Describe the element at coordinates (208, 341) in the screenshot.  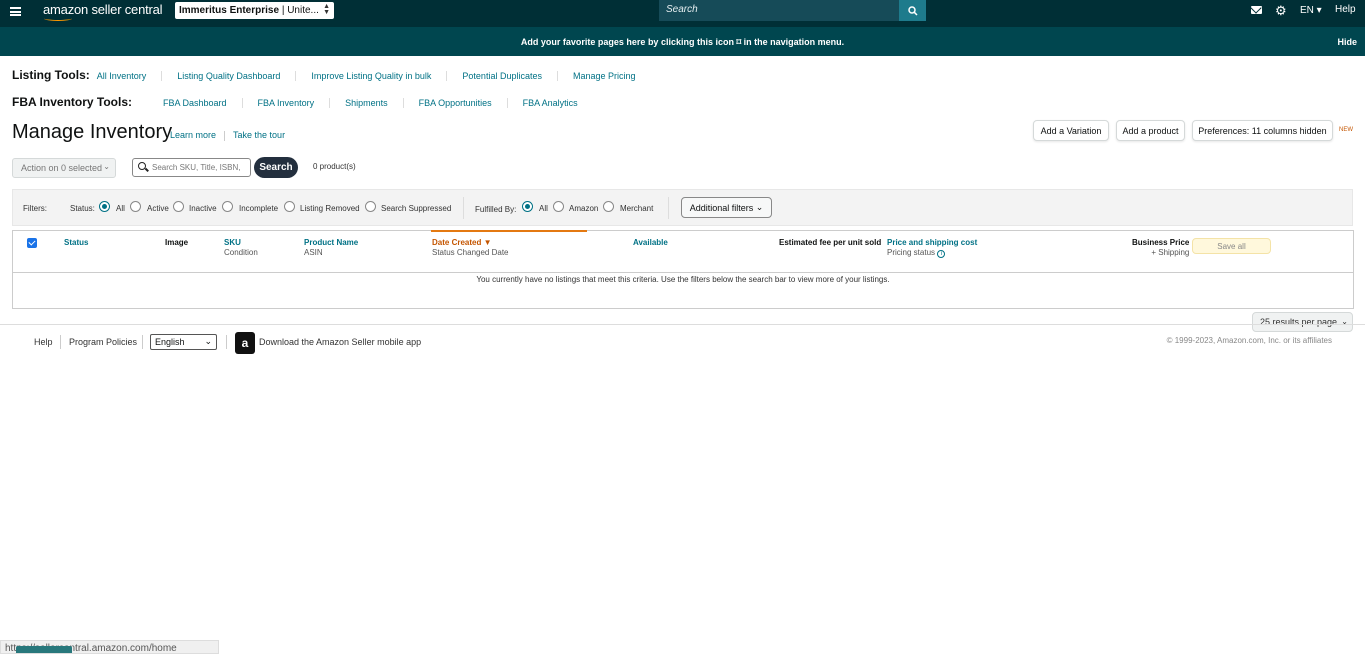
I see `chevron-down-icon: ⌄` at that location.